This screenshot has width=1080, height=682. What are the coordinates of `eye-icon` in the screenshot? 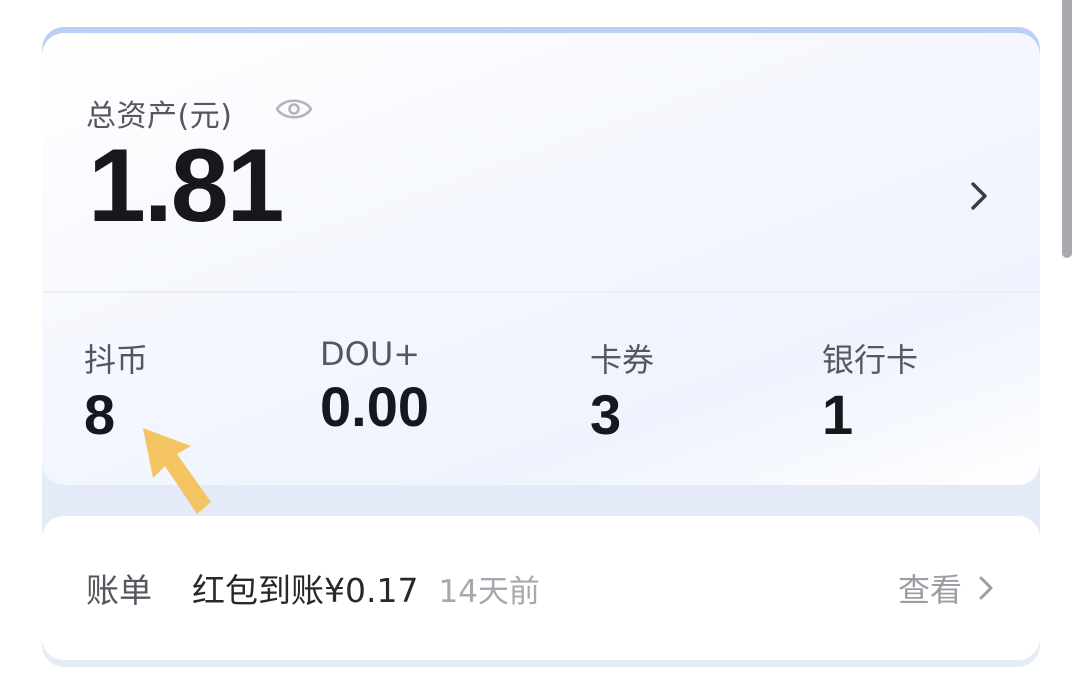 It's located at (294, 109).